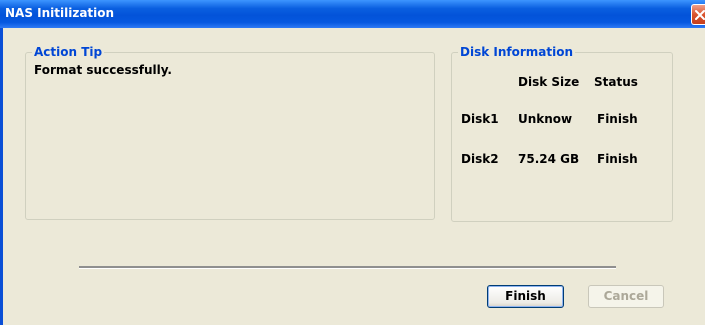  I want to click on disk2-size: 75.24 GB, so click(549, 159).